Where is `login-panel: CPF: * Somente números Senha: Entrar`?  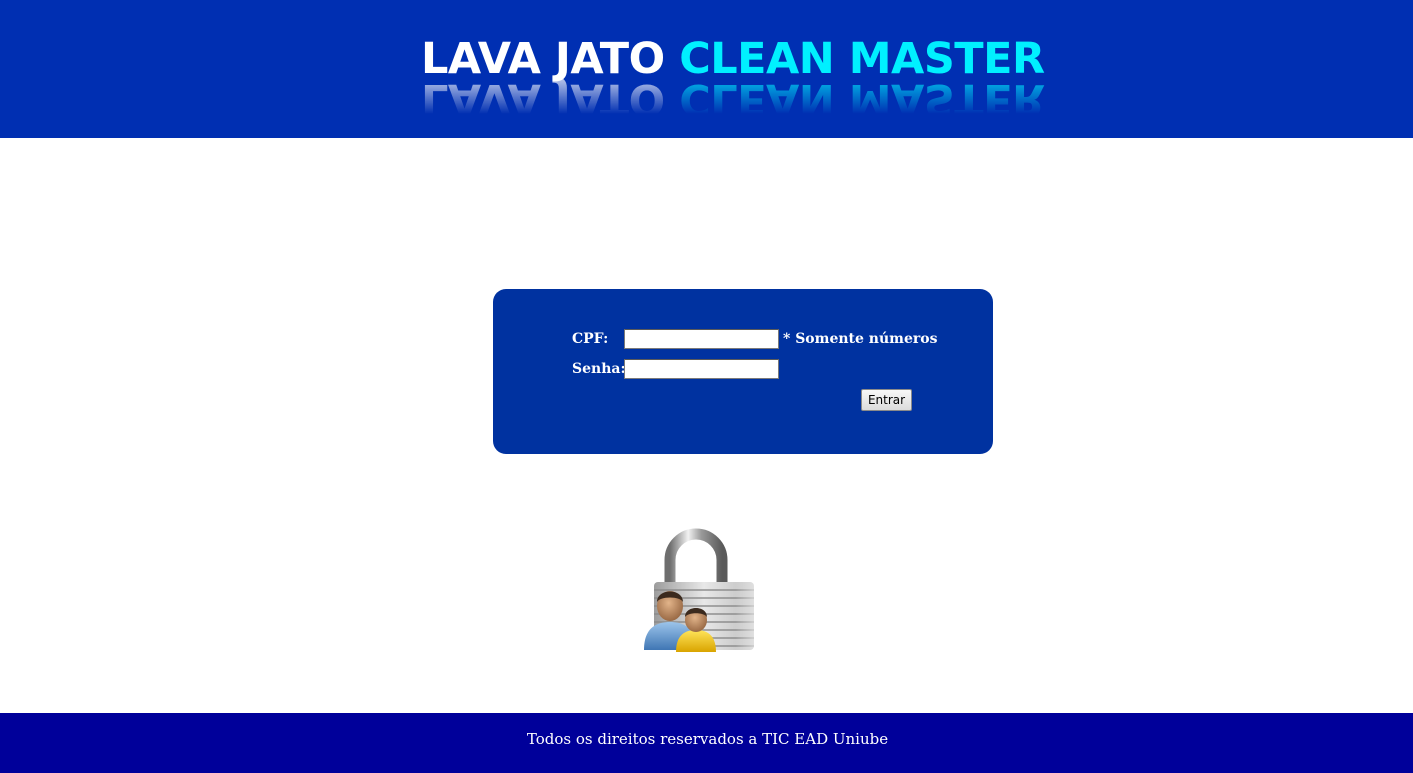 login-panel: CPF: * Somente números Senha: Entrar is located at coordinates (743, 371).